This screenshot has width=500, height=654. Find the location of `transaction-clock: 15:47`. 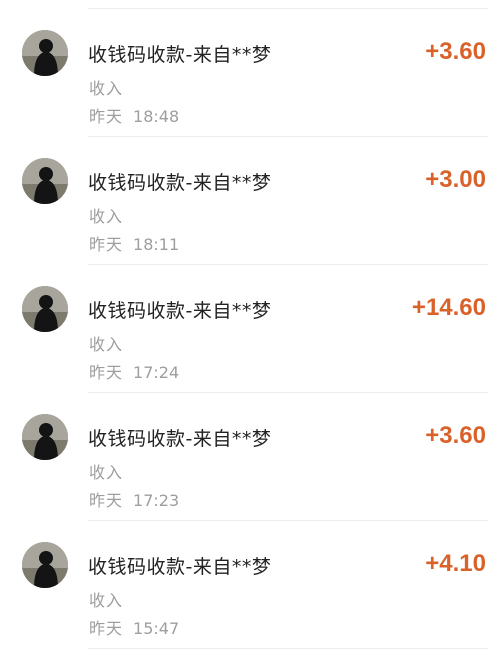

transaction-clock: 15:47 is located at coordinates (156, 628).